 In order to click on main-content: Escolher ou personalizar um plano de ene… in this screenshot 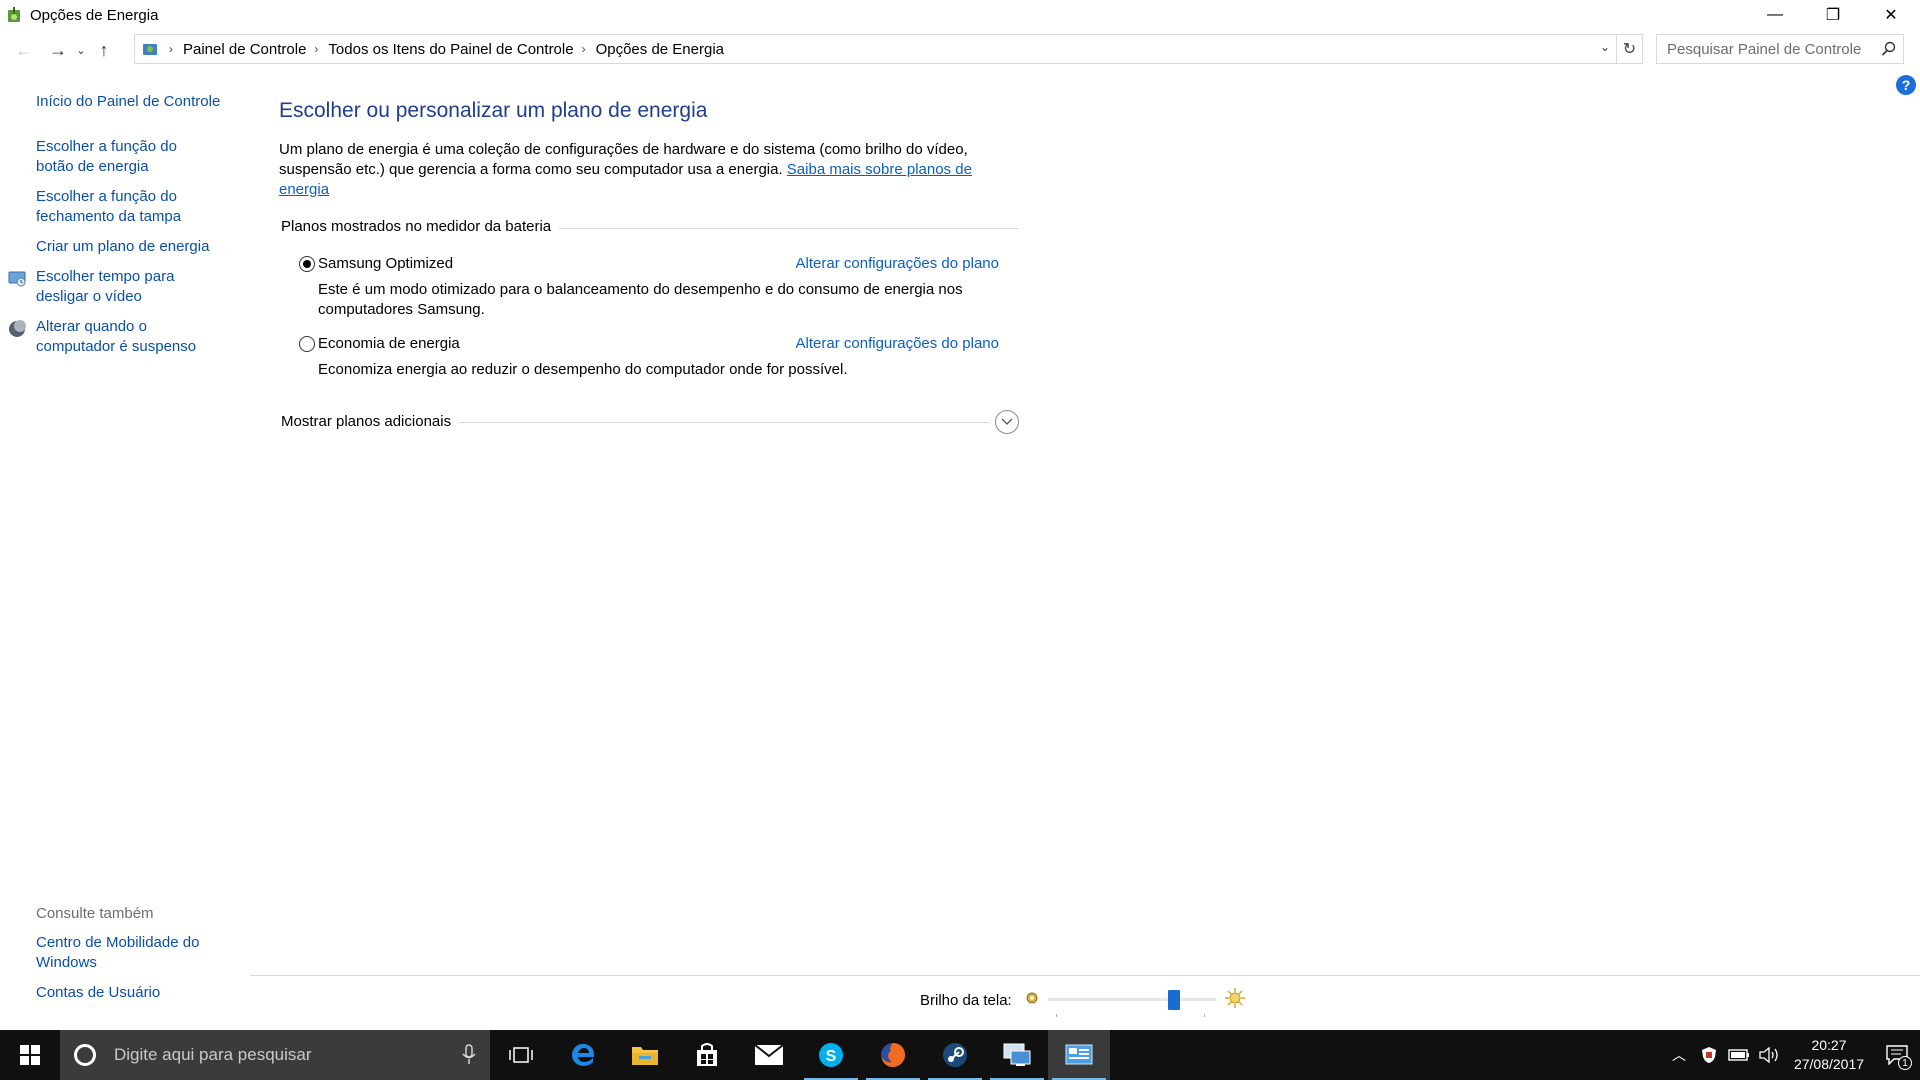, I will do `click(649, 265)`.